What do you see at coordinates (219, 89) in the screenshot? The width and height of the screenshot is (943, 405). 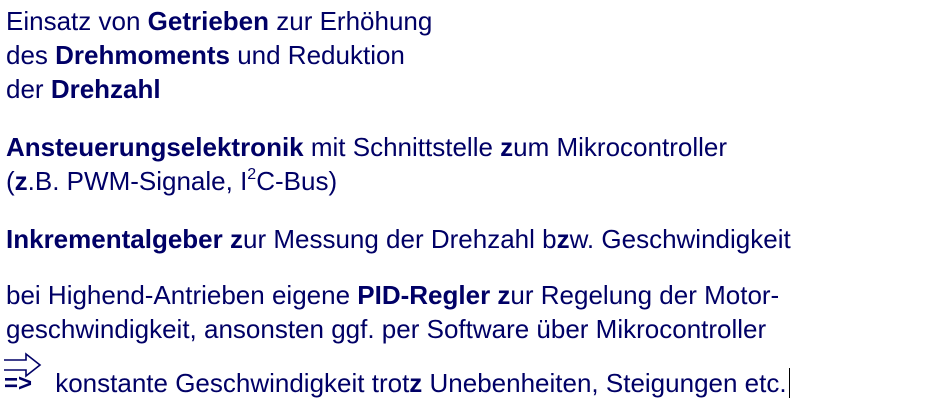 I see `line: der Drehzahl` at bounding box center [219, 89].